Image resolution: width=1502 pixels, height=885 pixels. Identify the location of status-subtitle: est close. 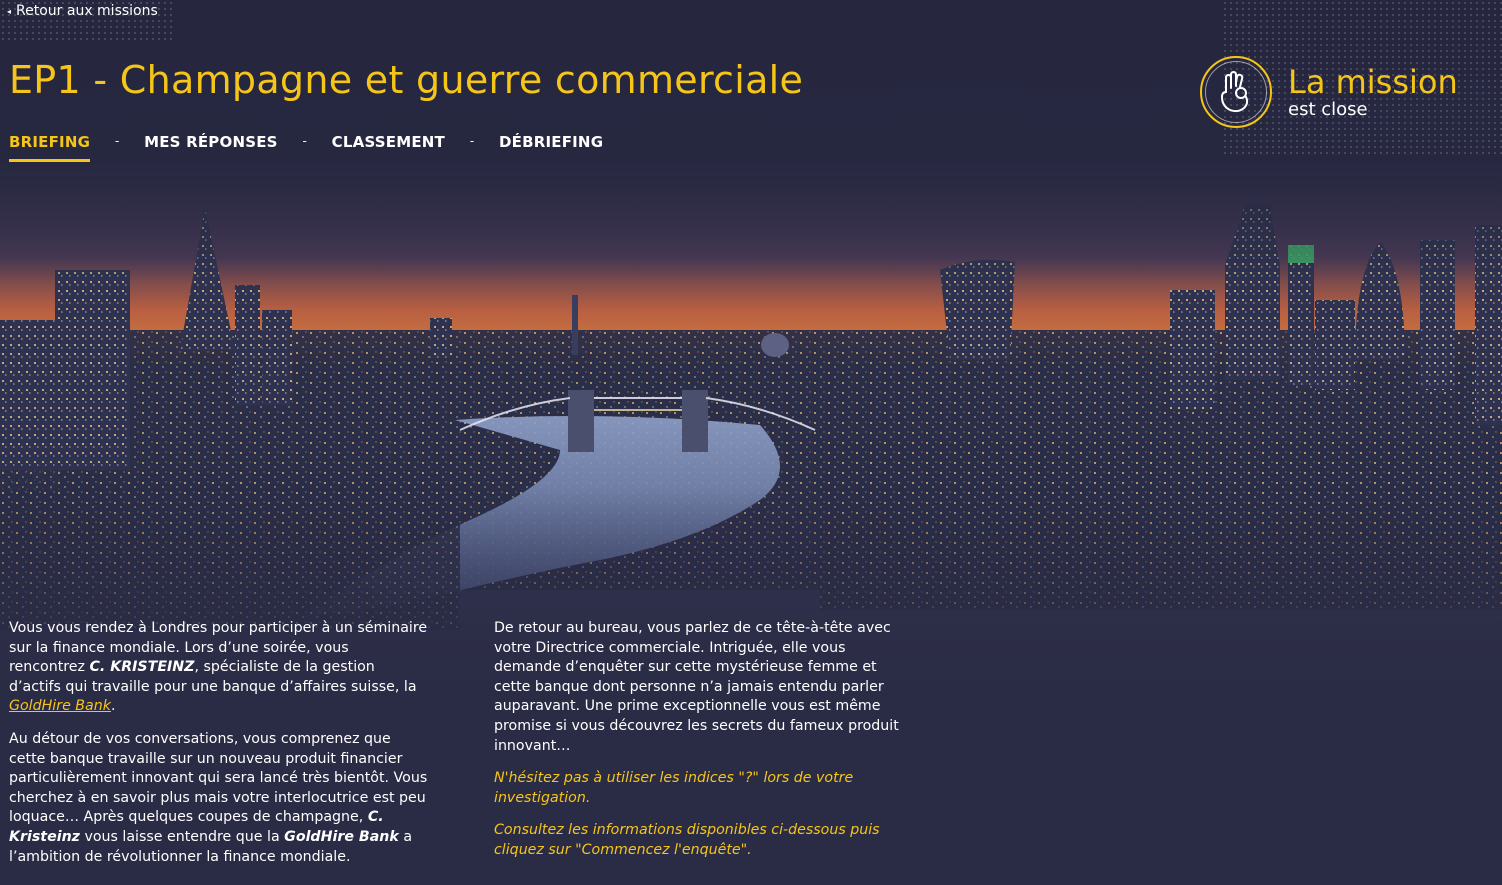
(1328, 109).